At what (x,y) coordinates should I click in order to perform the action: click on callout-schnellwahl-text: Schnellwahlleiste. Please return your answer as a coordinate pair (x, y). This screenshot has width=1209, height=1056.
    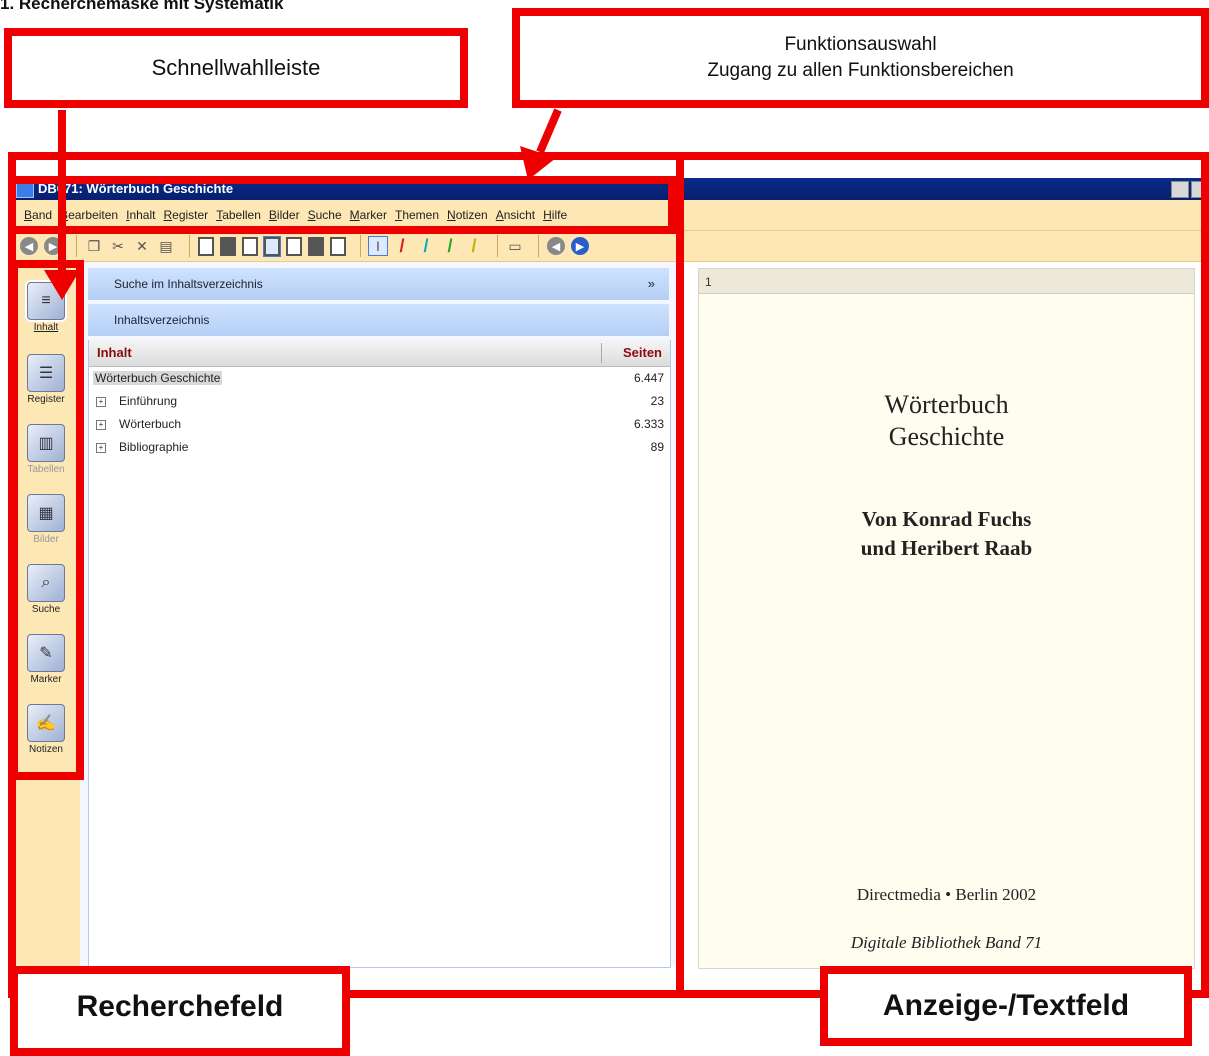
    Looking at the image, I should click on (236, 67).